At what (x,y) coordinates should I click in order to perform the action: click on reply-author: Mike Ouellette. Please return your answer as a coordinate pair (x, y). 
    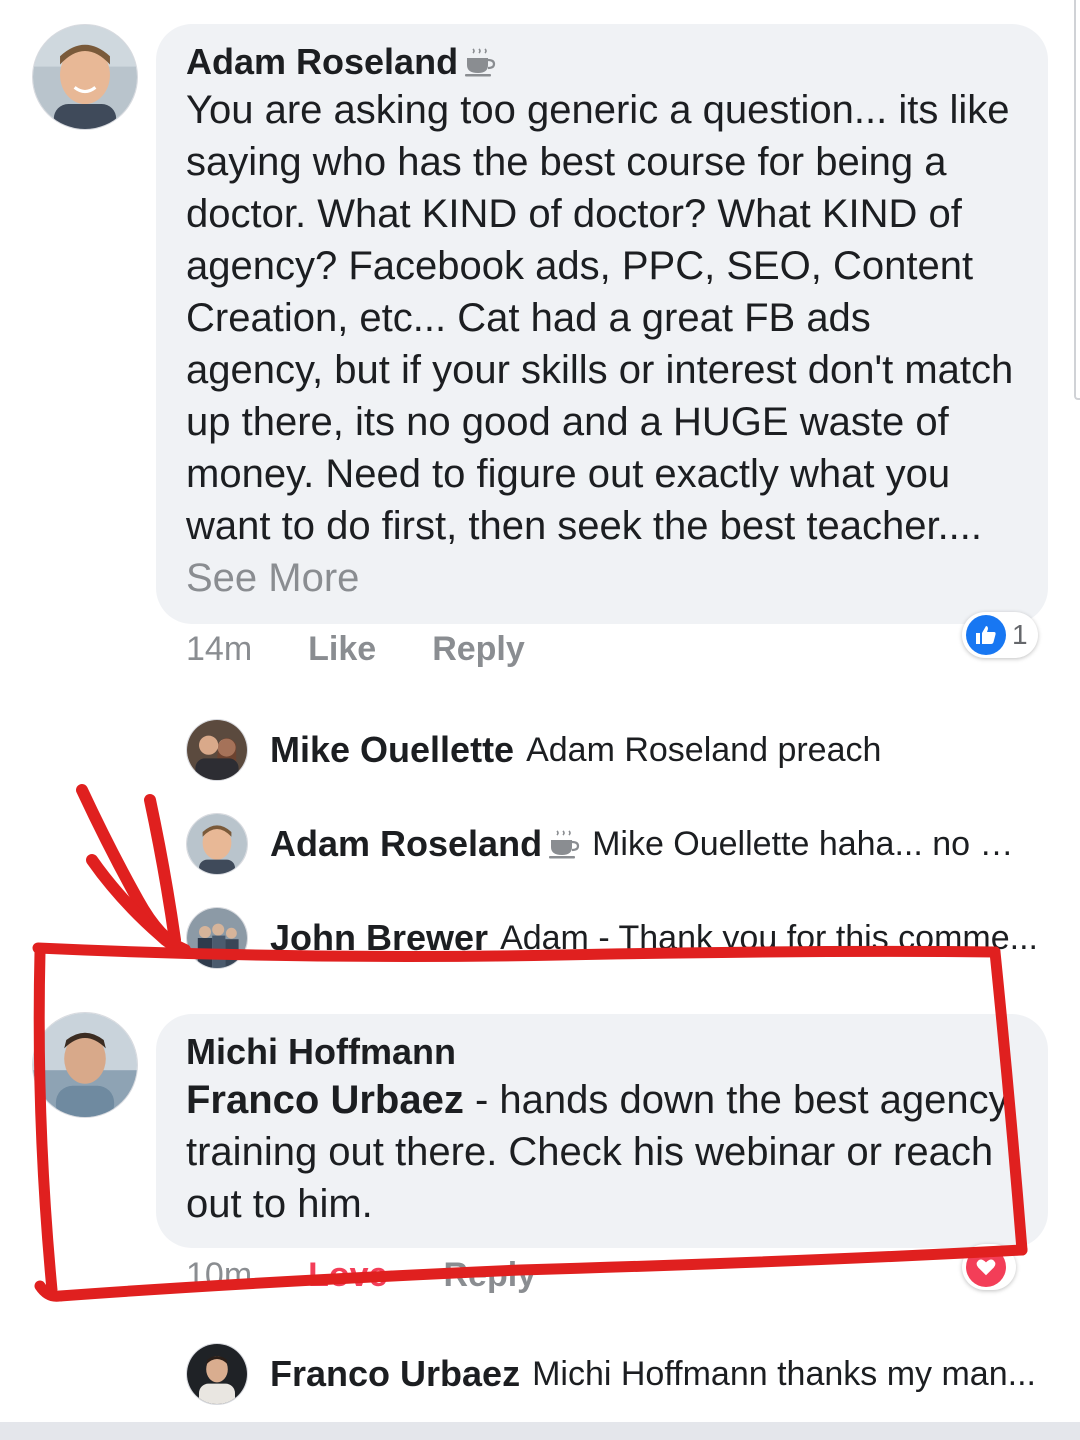
    Looking at the image, I should click on (392, 750).